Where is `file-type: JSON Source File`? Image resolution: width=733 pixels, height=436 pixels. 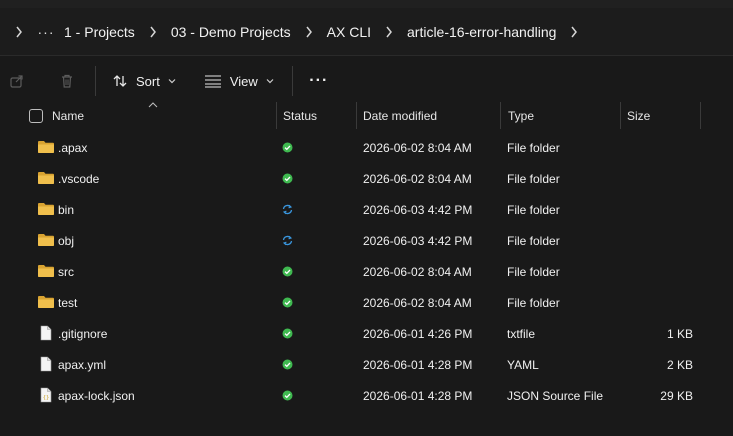 file-type: JSON Source File is located at coordinates (555, 395).